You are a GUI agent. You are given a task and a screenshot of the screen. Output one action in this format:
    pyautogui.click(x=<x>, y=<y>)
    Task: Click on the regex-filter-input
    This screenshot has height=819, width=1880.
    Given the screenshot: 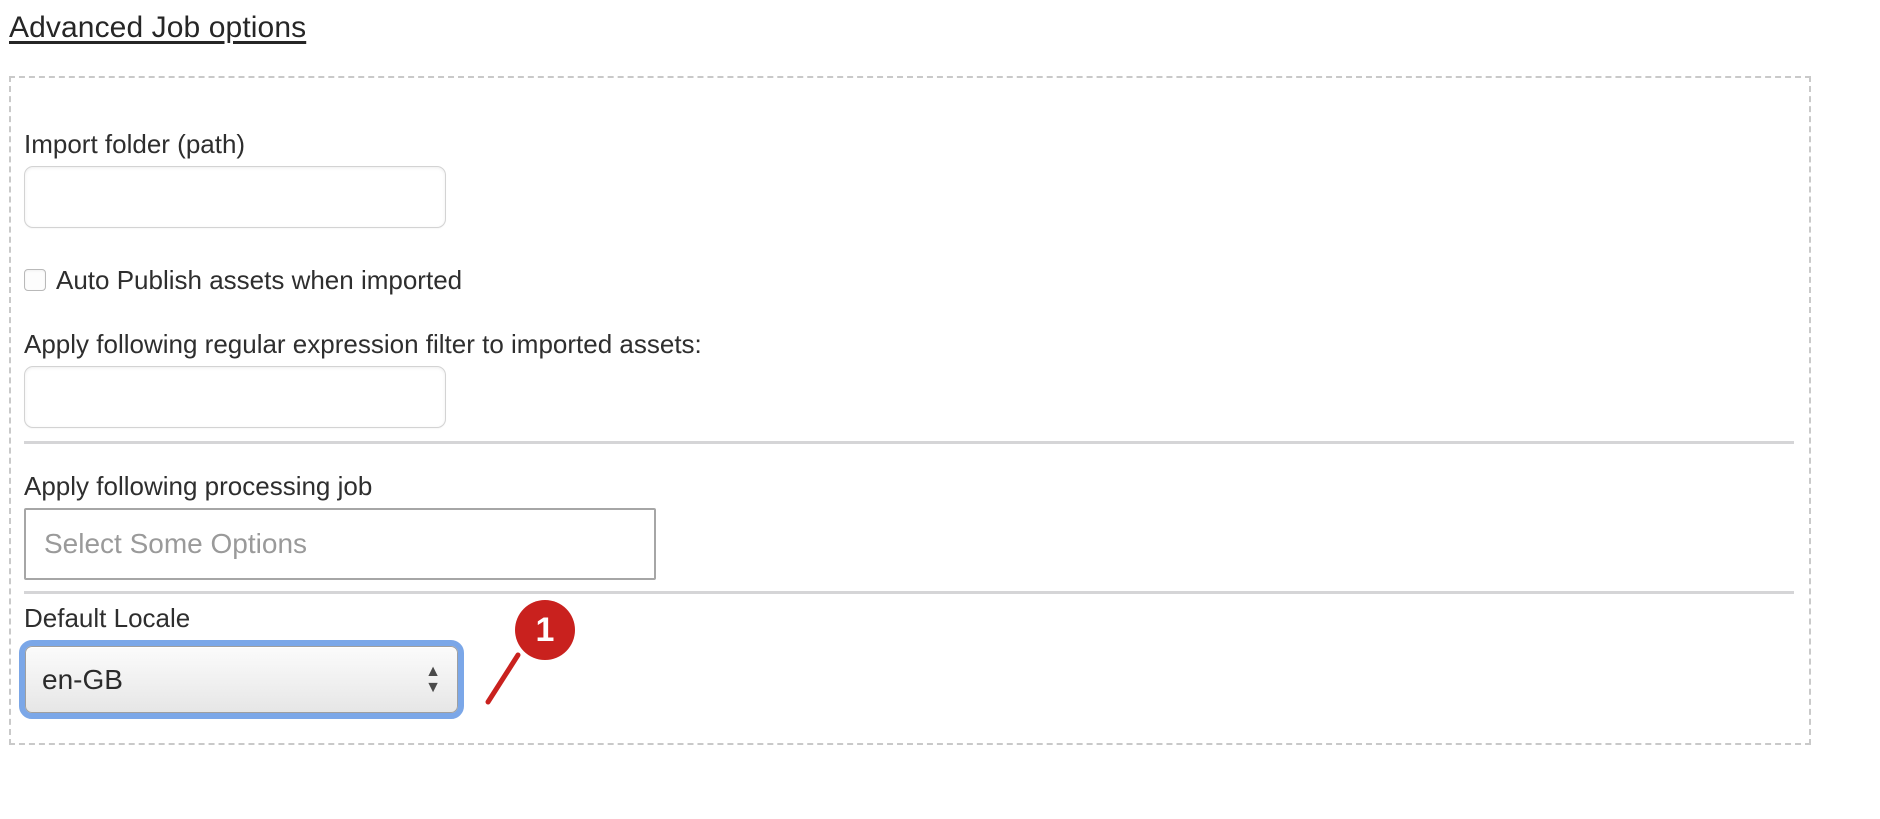 What is the action you would take?
    pyautogui.click(x=235, y=397)
    